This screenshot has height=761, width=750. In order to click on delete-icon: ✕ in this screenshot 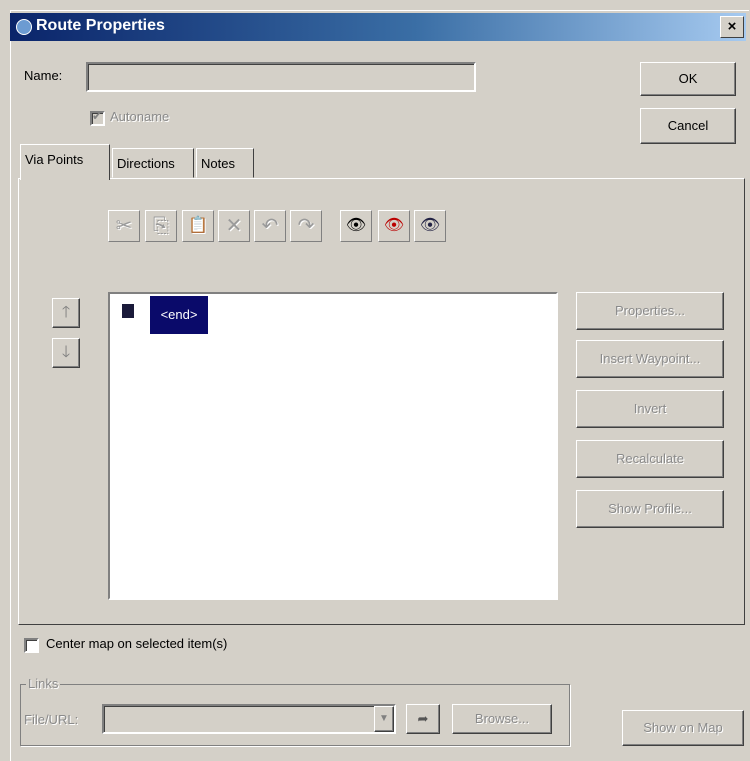, I will do `click(234, 226)`.